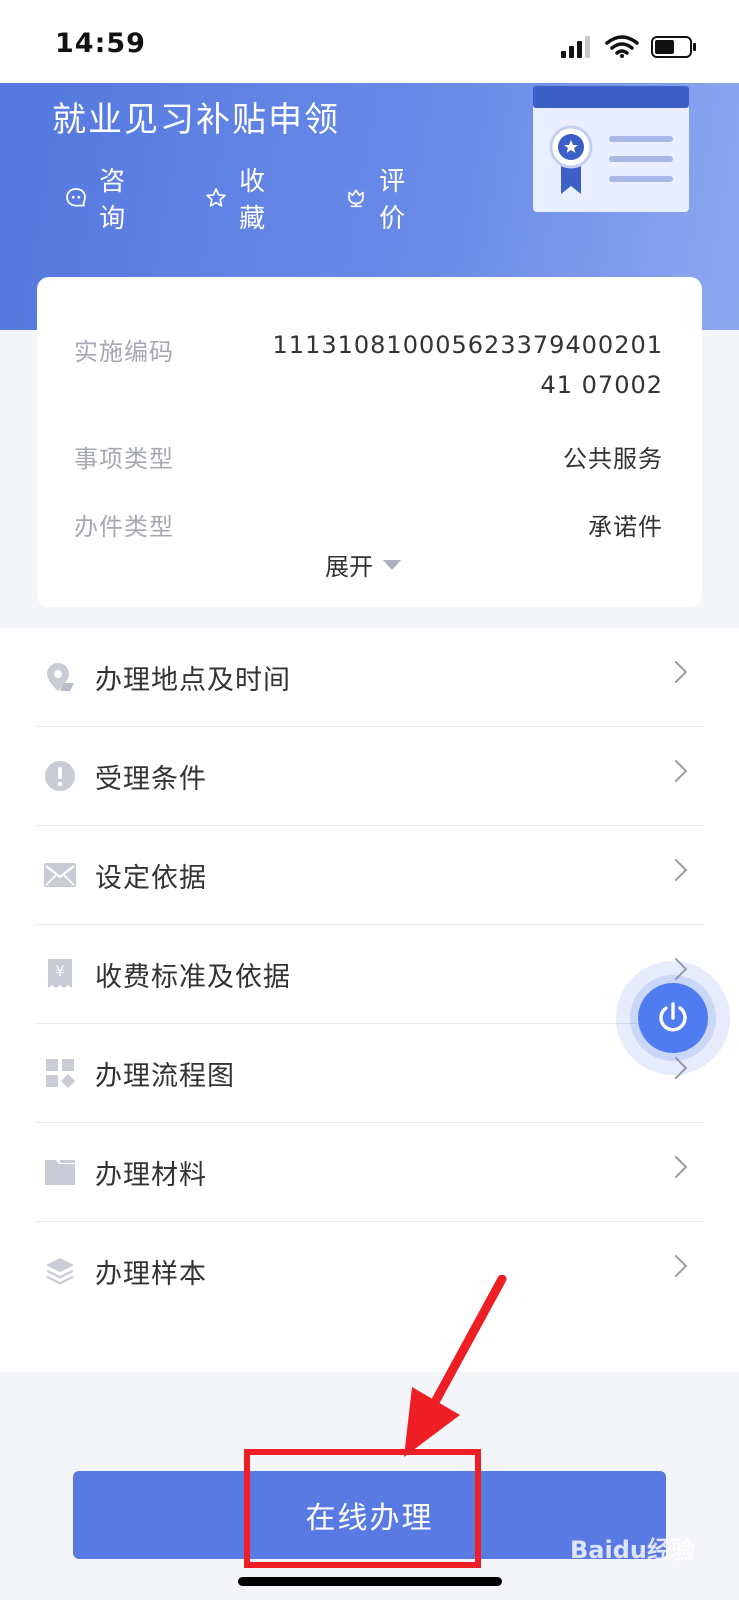 Image resolution: width=739 pixels, height=1600 pixels. Describe the element at coordinates (370, 1581) in the screenshot. I see `home-indicator` at that location.